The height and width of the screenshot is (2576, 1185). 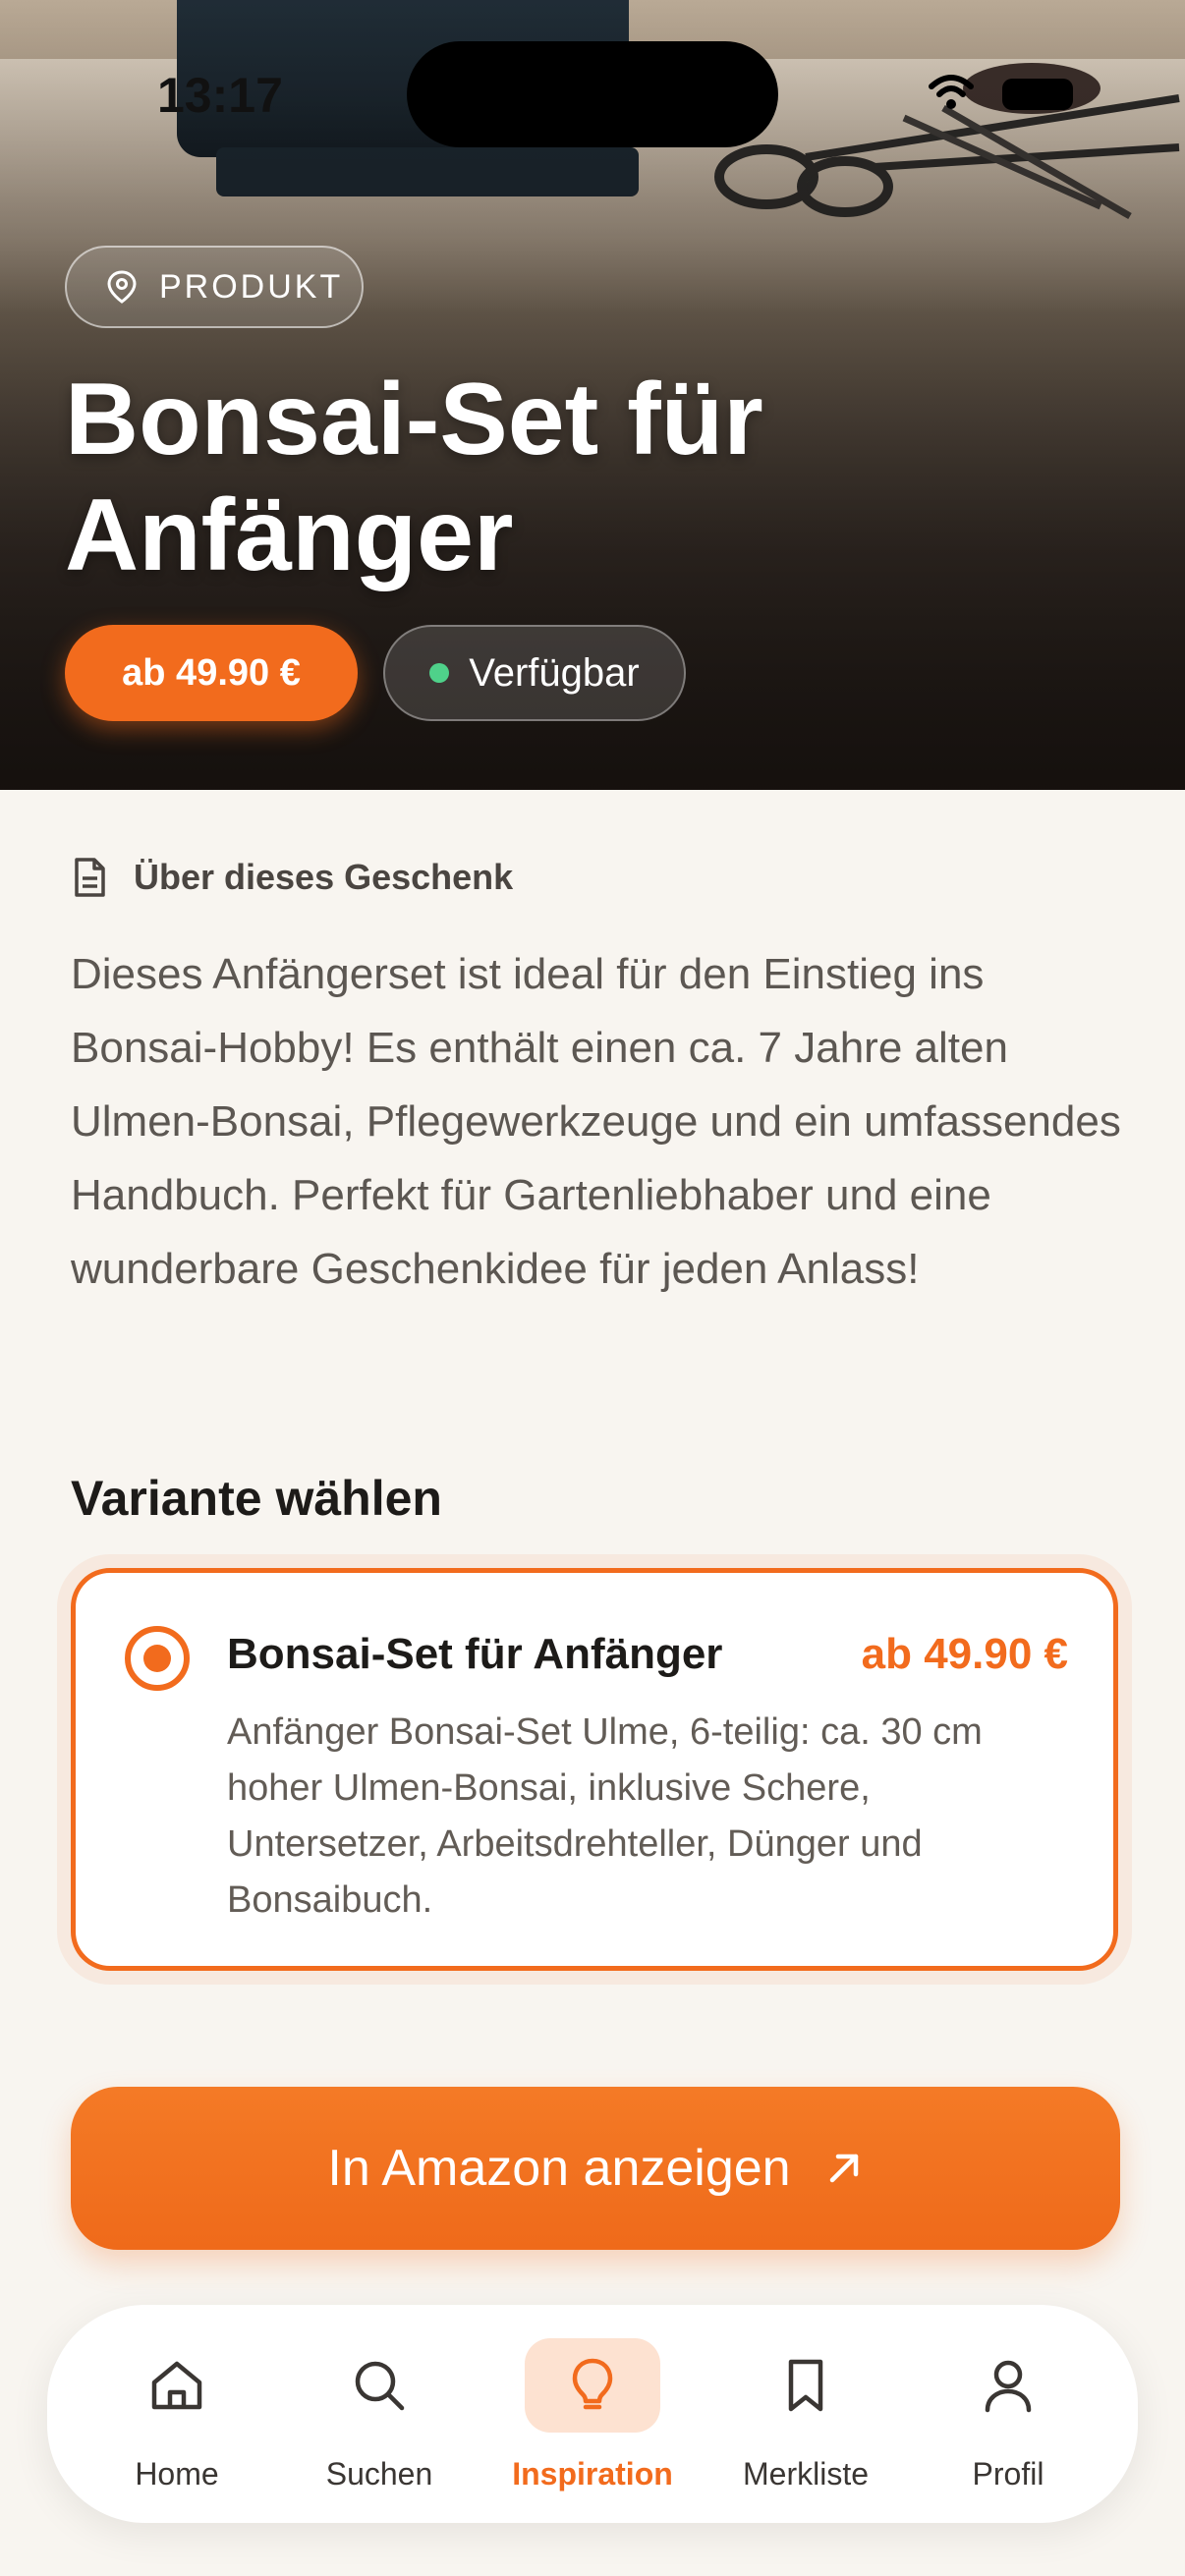 I want to click on bottom-tab-bar: Home Suchen Inspiration Merkliste Profil, so click(x=592, y=2414).